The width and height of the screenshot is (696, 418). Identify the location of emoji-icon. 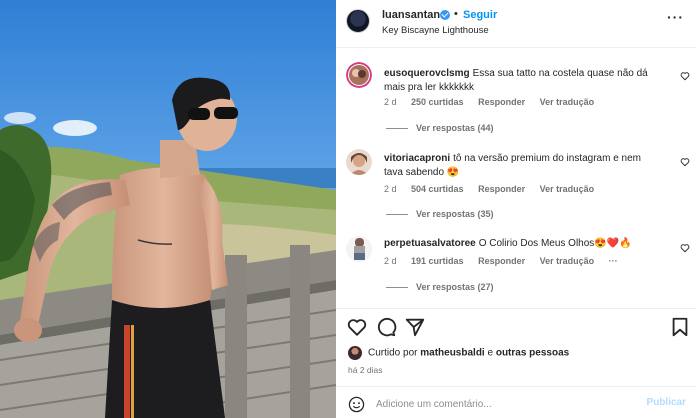
(356, 404).